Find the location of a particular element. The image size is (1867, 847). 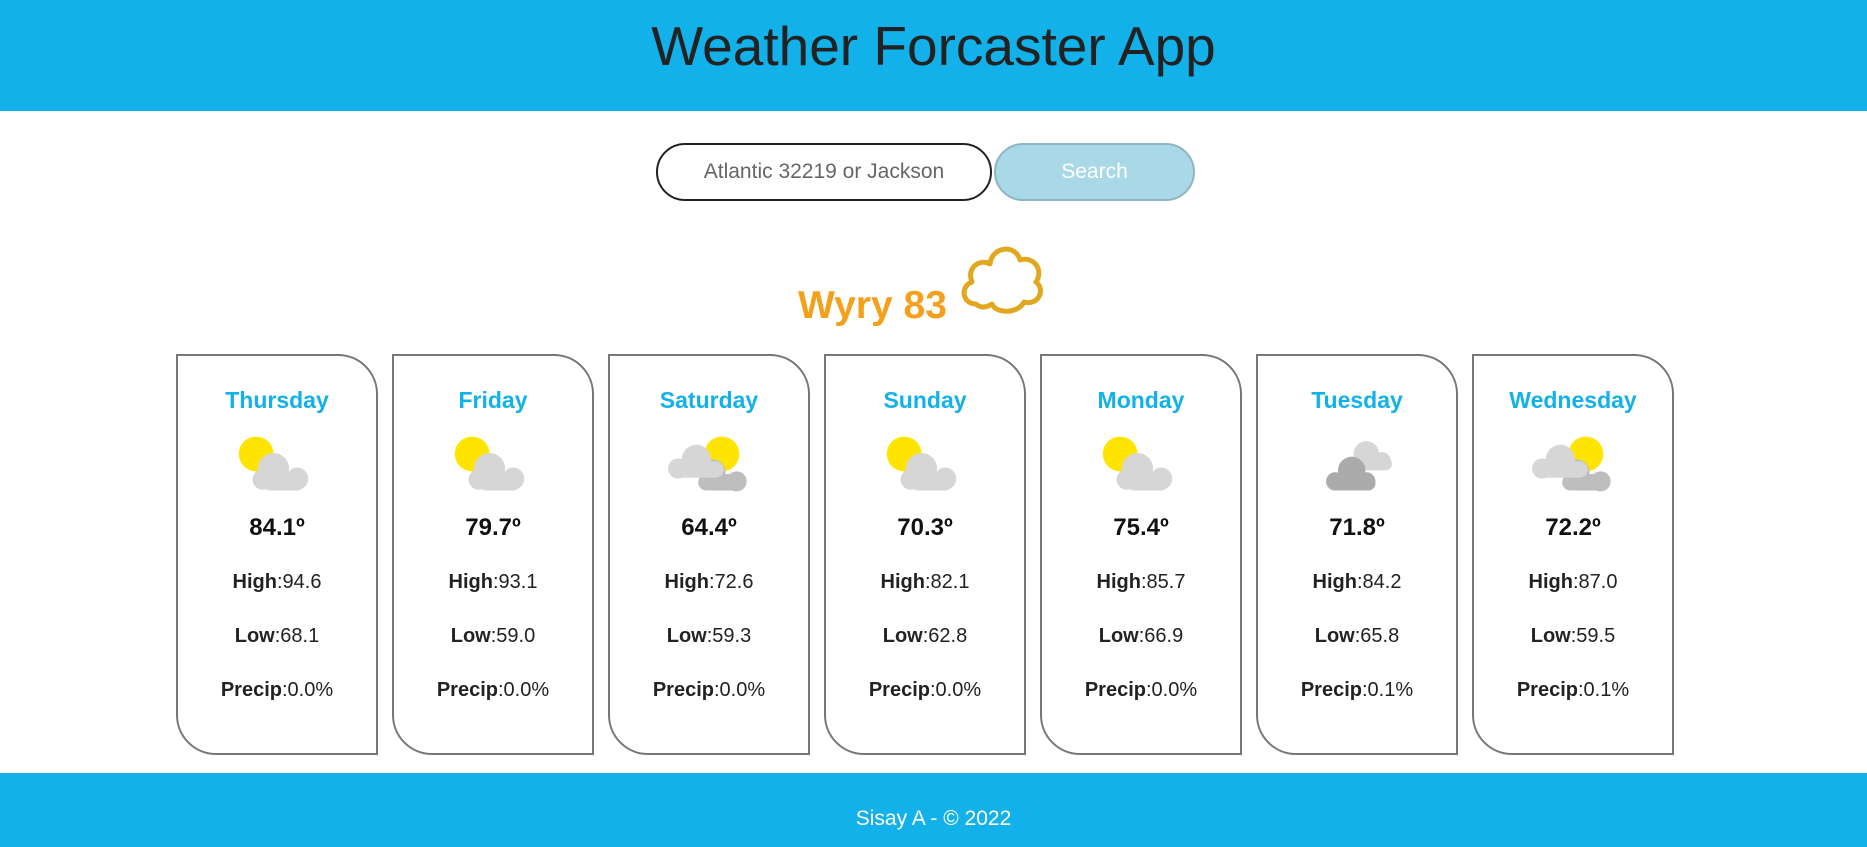

forecast-high: High:93.1 is located at coordinates (493, 582).